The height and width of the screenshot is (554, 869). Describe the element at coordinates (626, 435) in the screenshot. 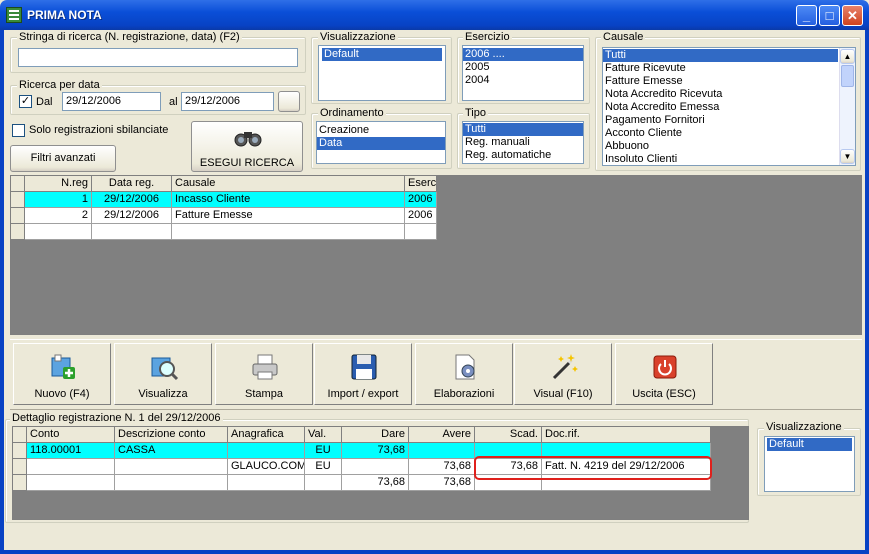

I see `col-docrif: Doc.rif.` at that location.